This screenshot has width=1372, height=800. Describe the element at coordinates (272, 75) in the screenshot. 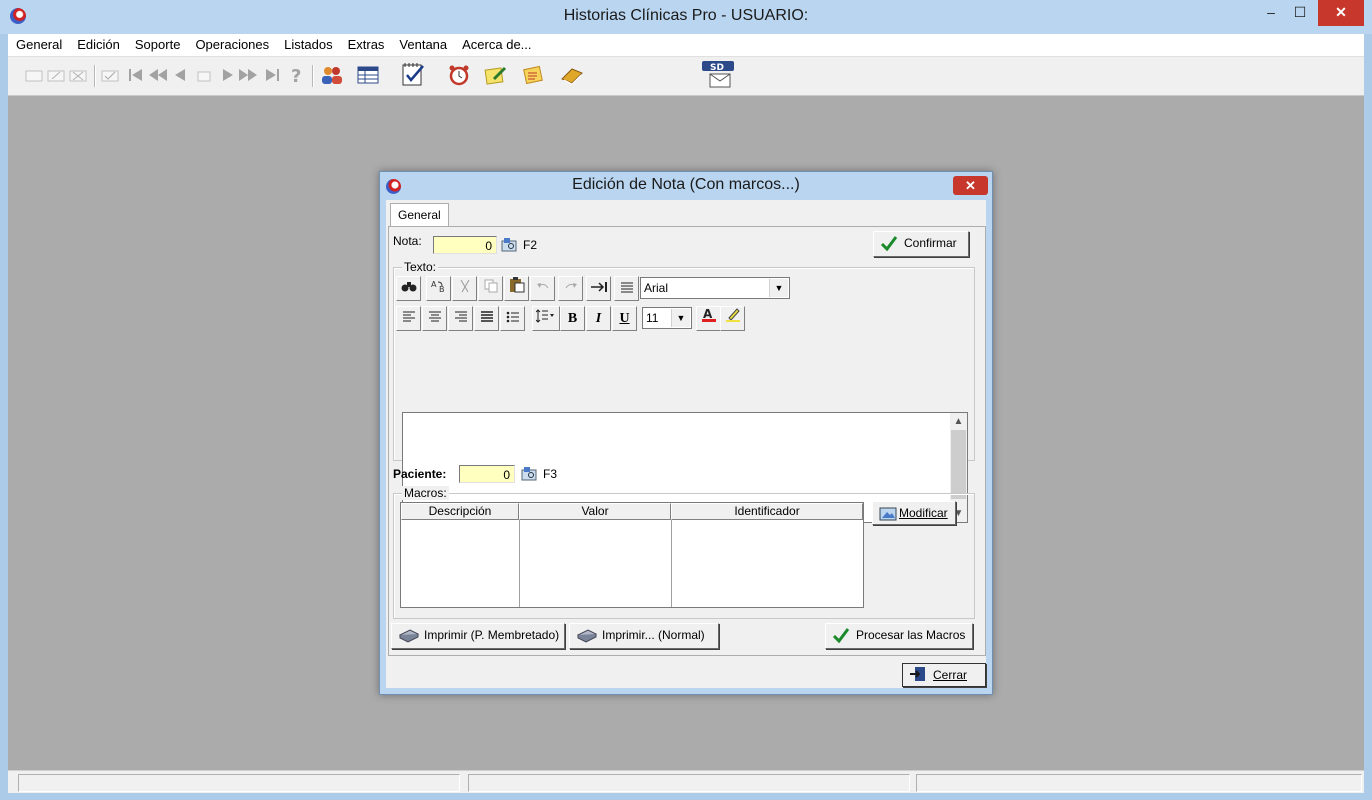

I see `last-record-icon` at that location.